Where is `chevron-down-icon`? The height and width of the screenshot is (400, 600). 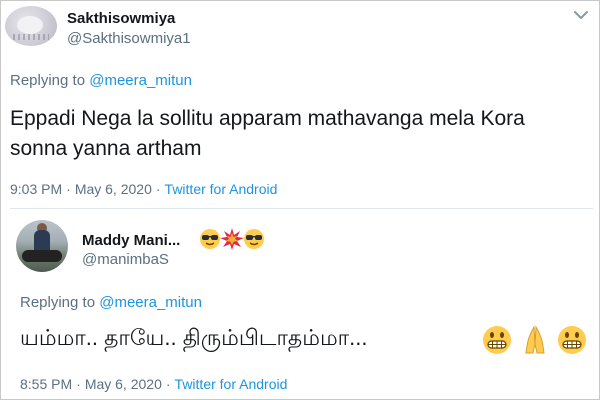 chevron-down-icon is located at coordinates (581, 15).